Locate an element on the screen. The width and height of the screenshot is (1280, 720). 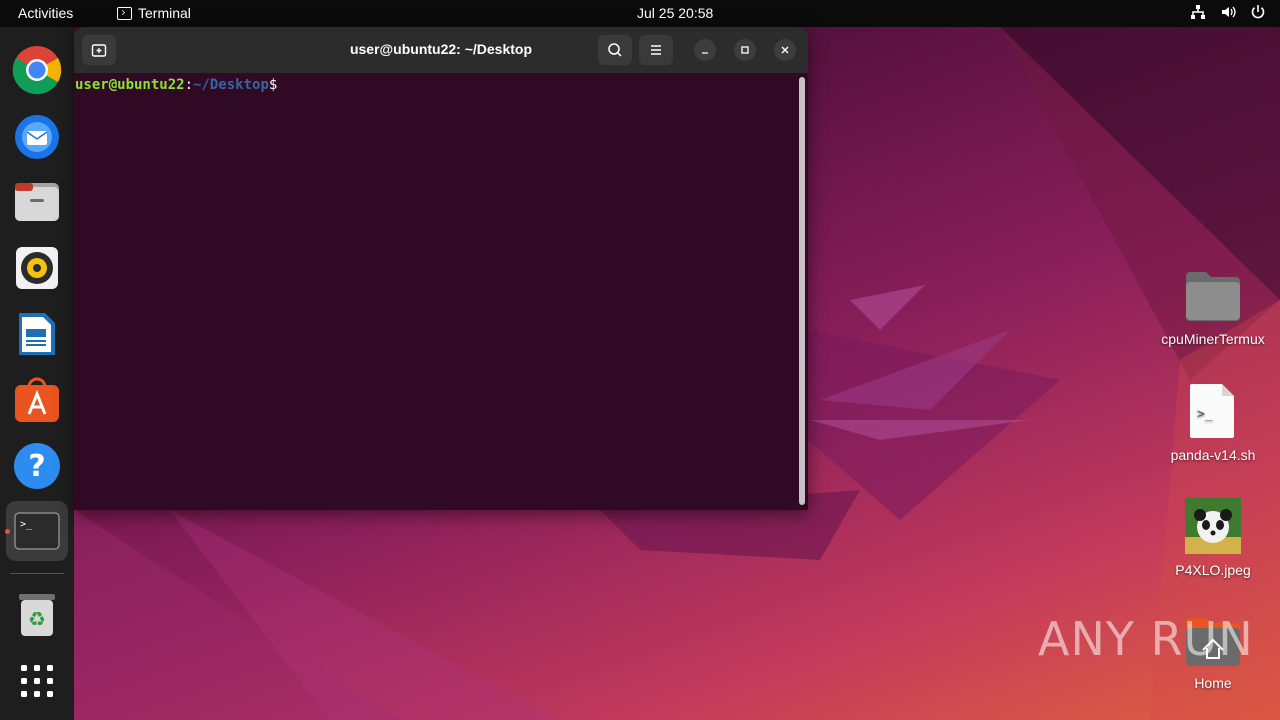
running-indicator is located at coordinates (7, 531).